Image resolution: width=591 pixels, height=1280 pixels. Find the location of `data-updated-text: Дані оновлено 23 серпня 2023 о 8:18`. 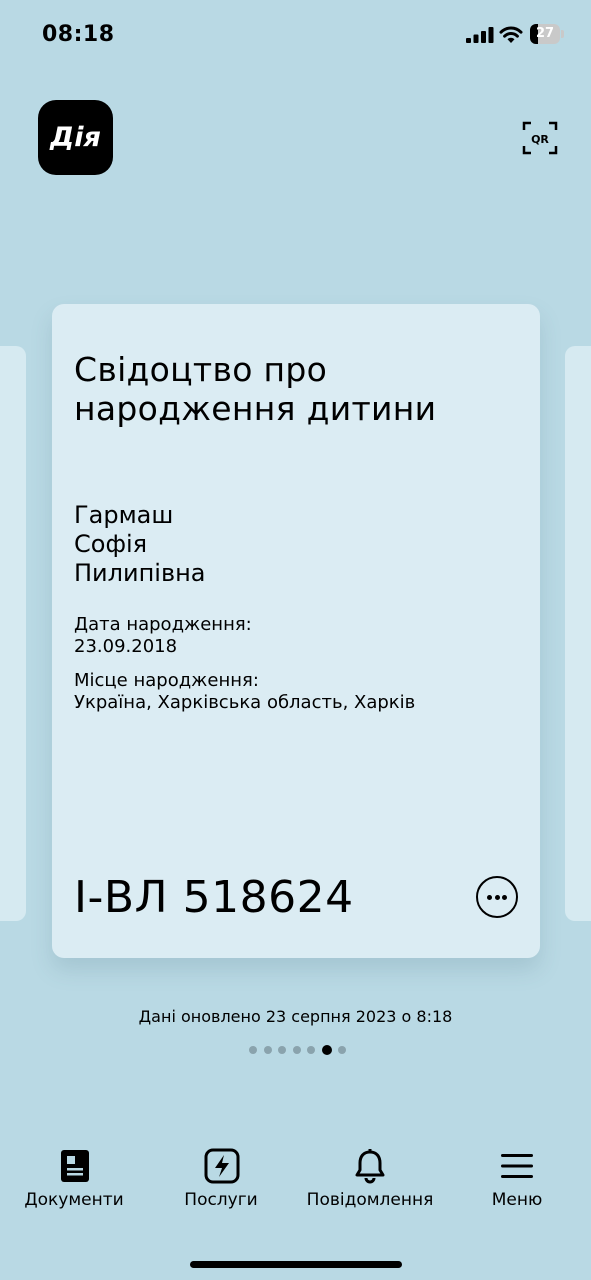

data-updated-text: Дані оновлено 23 серпня 2023 о 8:18 is located at coordinates (295, 1016).